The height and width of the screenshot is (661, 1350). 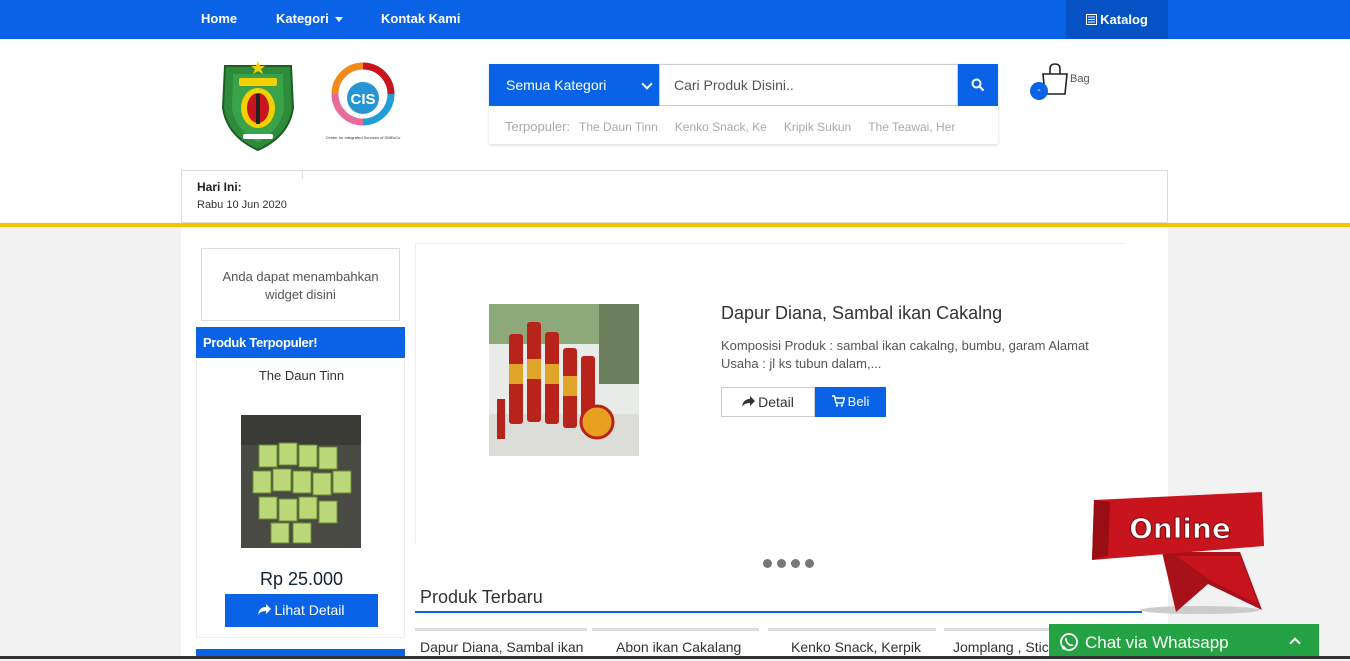 What do you see at coordinates (363, 137) in the screenshot?
I see `cis-logo-caption: Center for Integrated Services of SMEsCo` at bounding box center [363, 137].